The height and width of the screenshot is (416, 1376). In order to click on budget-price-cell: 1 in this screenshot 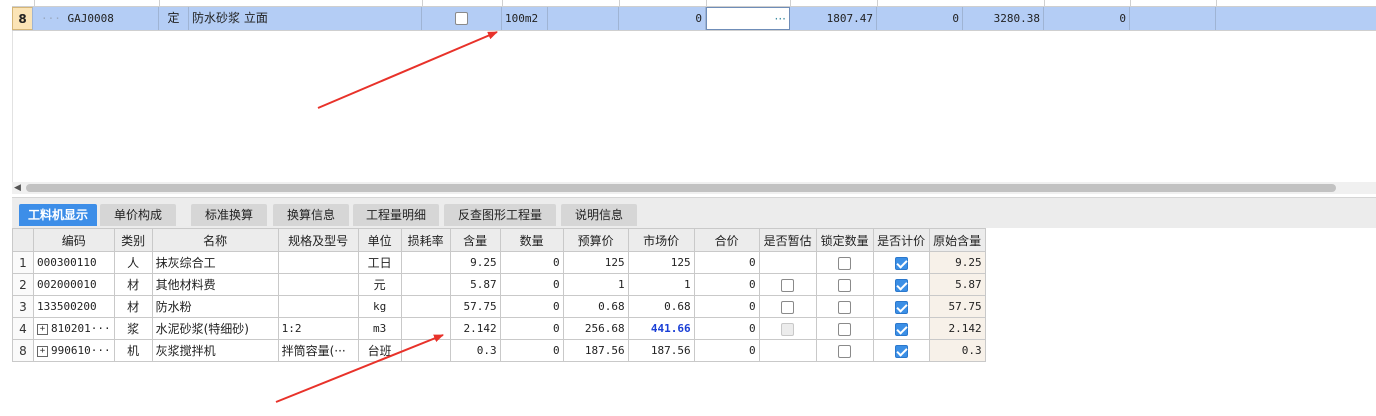, I will do `click(595, 284)`.